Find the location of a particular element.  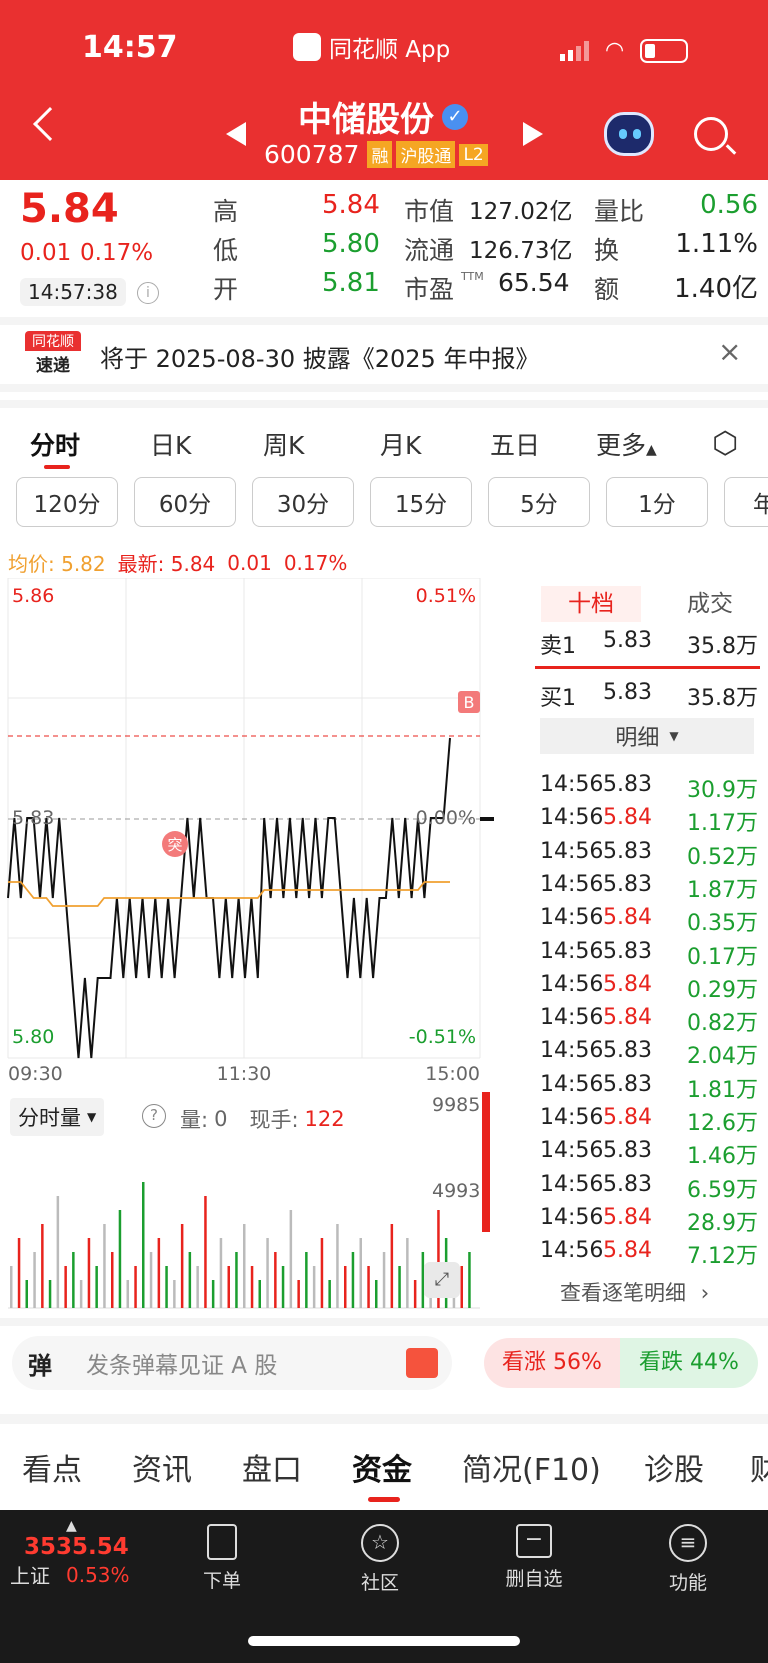

index-ticker: ▲ 3535.54 上证 0.53% is located at coordinates (80, 1553).